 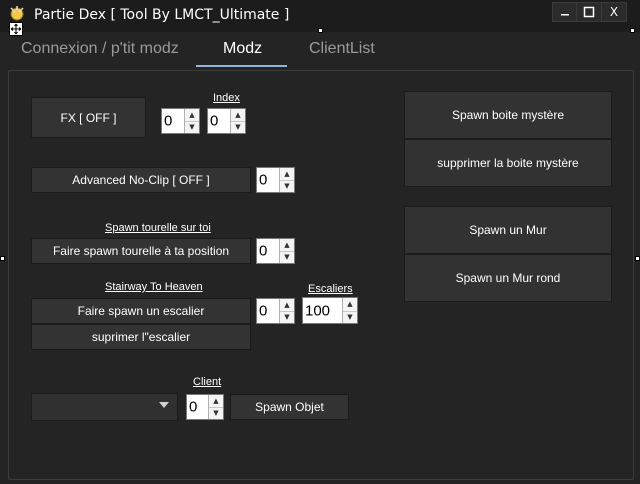 I want to click on maximize-button, so click(x=589, y=12).